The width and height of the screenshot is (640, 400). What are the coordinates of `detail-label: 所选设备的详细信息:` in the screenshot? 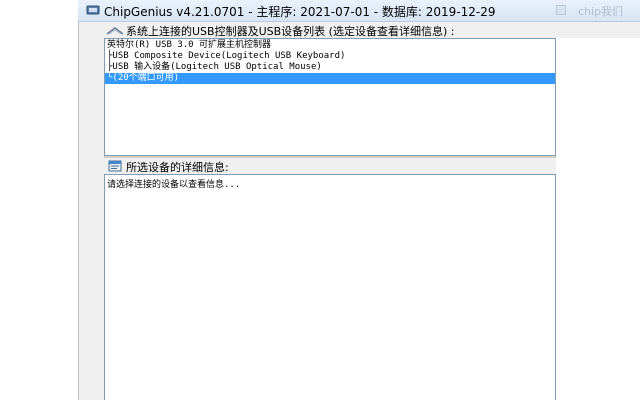 It's located at (177, 167).